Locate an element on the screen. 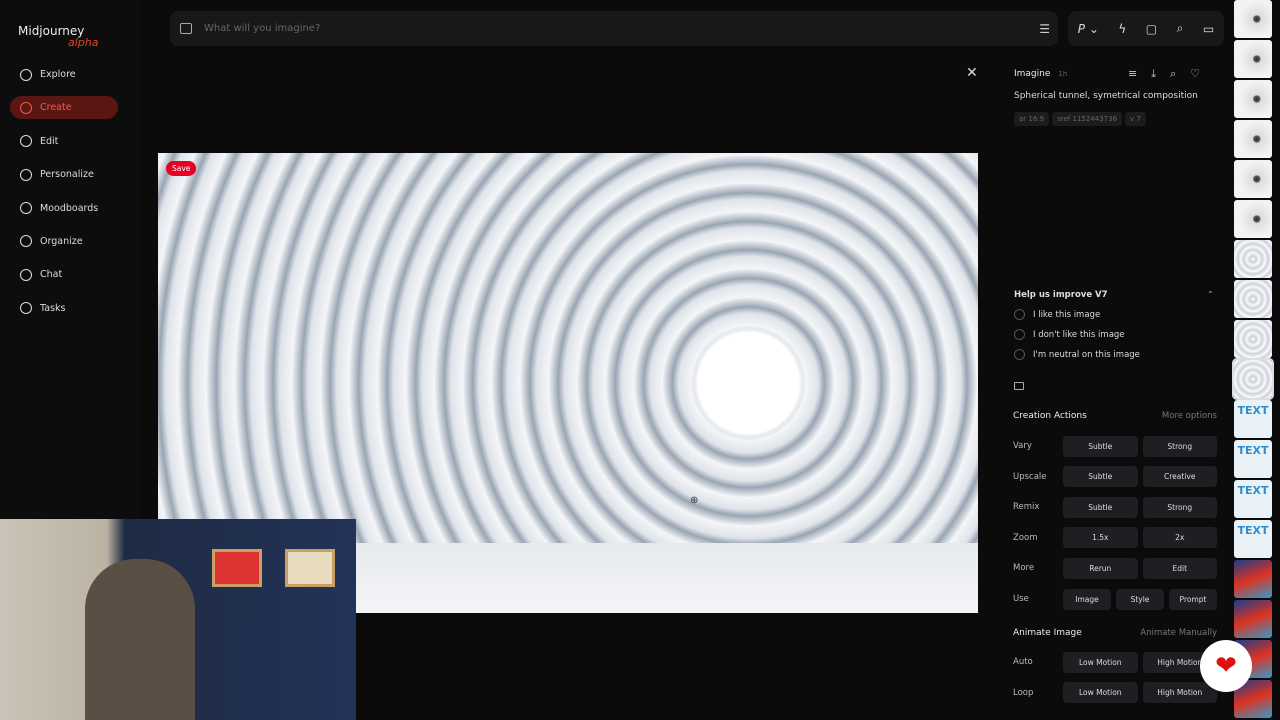 Image resolution: width=1280 pixels, height=720 pixels. lightning-icon: ϟ is located at coordinates (1122, 29).